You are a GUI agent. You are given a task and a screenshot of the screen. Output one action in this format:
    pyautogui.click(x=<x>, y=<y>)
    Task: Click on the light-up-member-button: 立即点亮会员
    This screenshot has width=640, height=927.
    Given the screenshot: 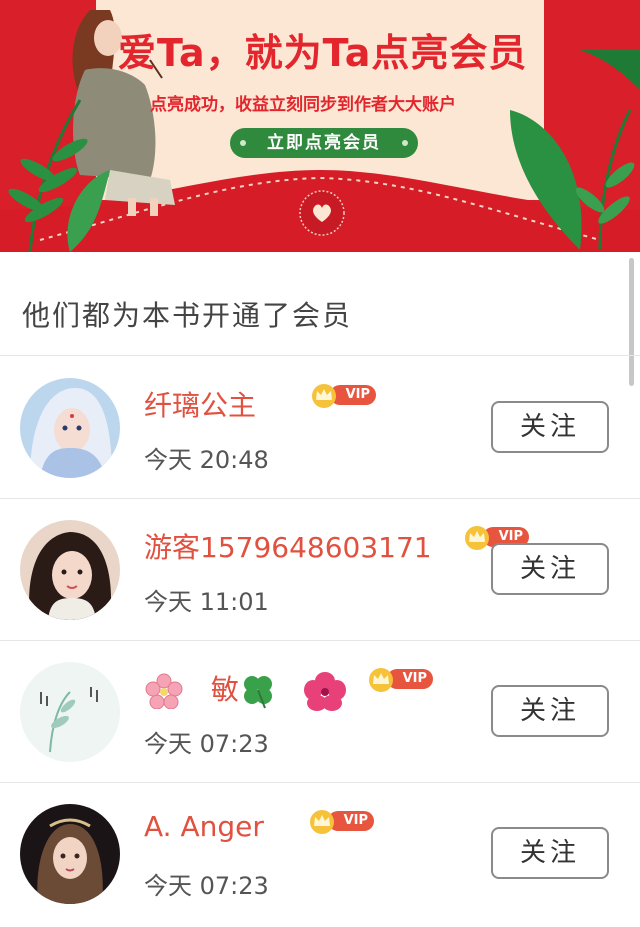 What is the action you would take?
    pyautogui.click(x=324, y=143)
    